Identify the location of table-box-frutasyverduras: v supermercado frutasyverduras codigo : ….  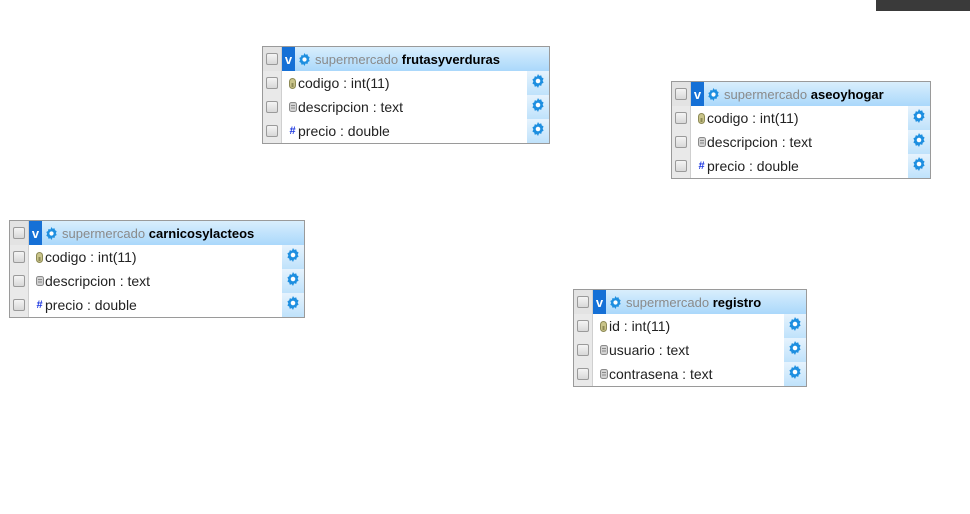
(406, 95).